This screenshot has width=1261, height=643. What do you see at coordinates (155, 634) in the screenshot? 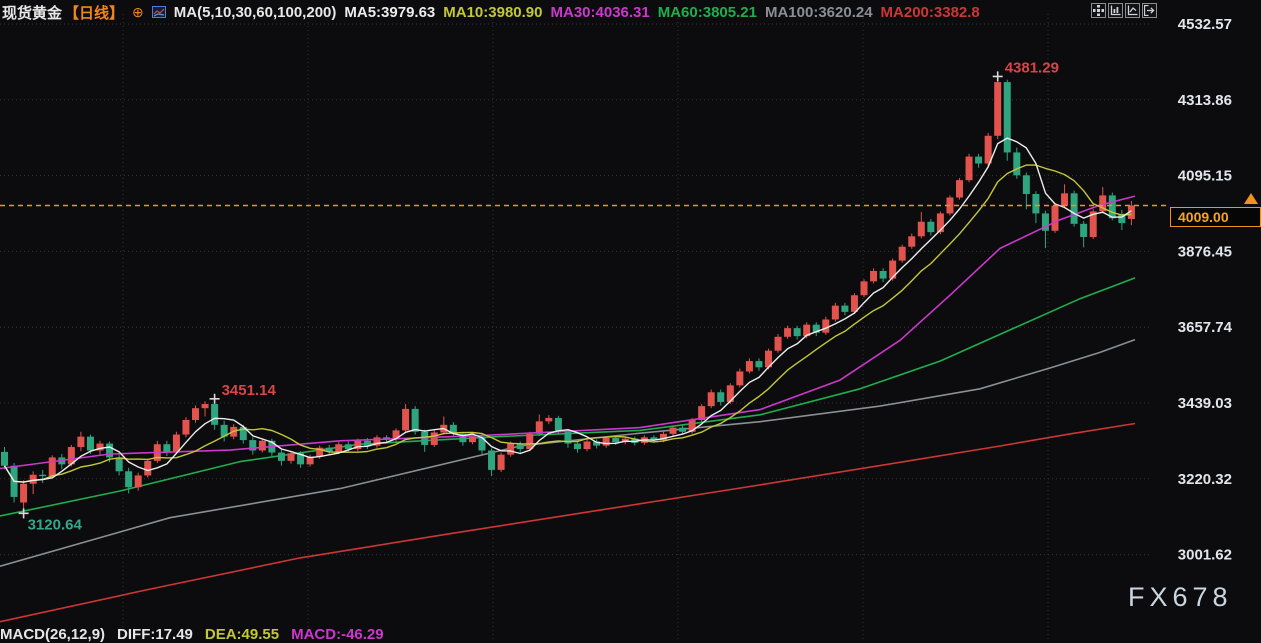
I see `macd-diff-value: DIFF:17.49` at bounding box center [155, 634].